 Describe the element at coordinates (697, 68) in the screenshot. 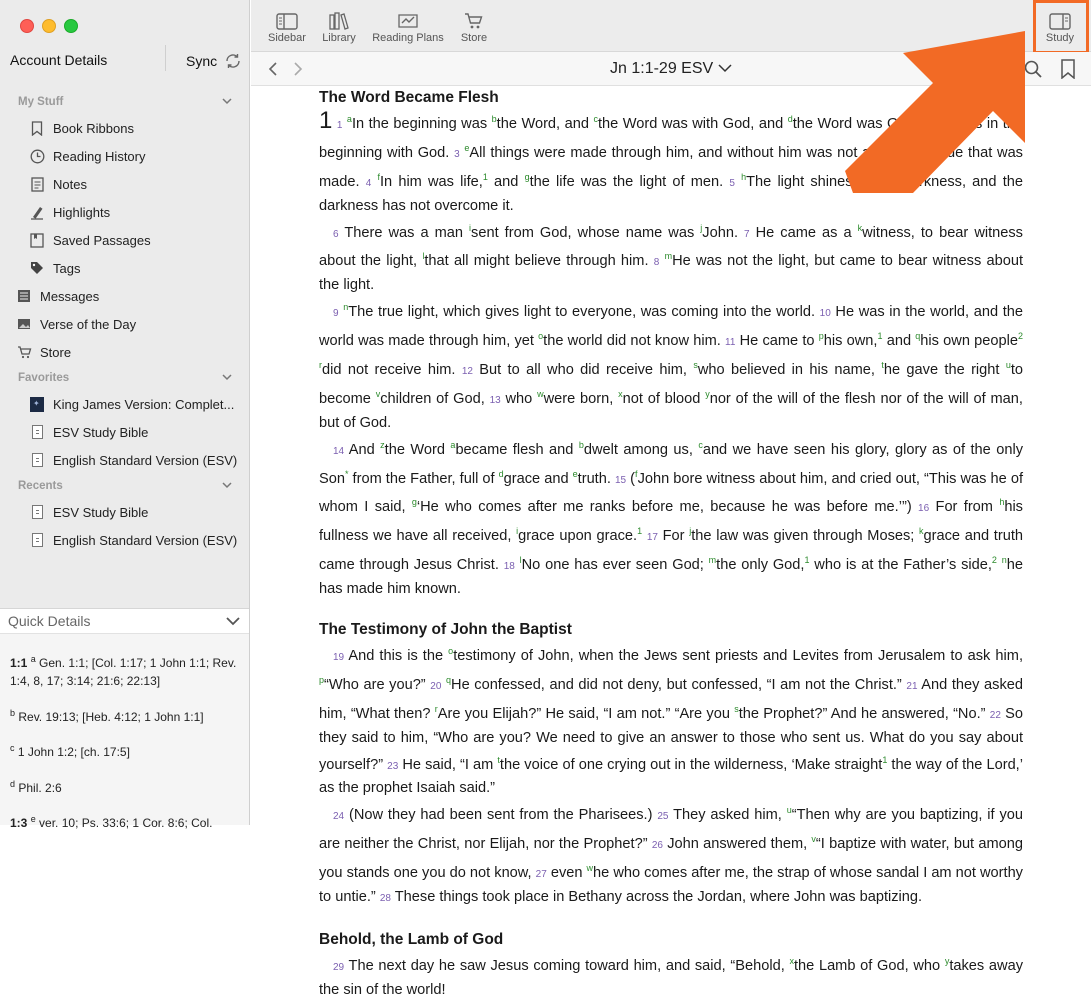

I see `version-label: ESV` at that location.